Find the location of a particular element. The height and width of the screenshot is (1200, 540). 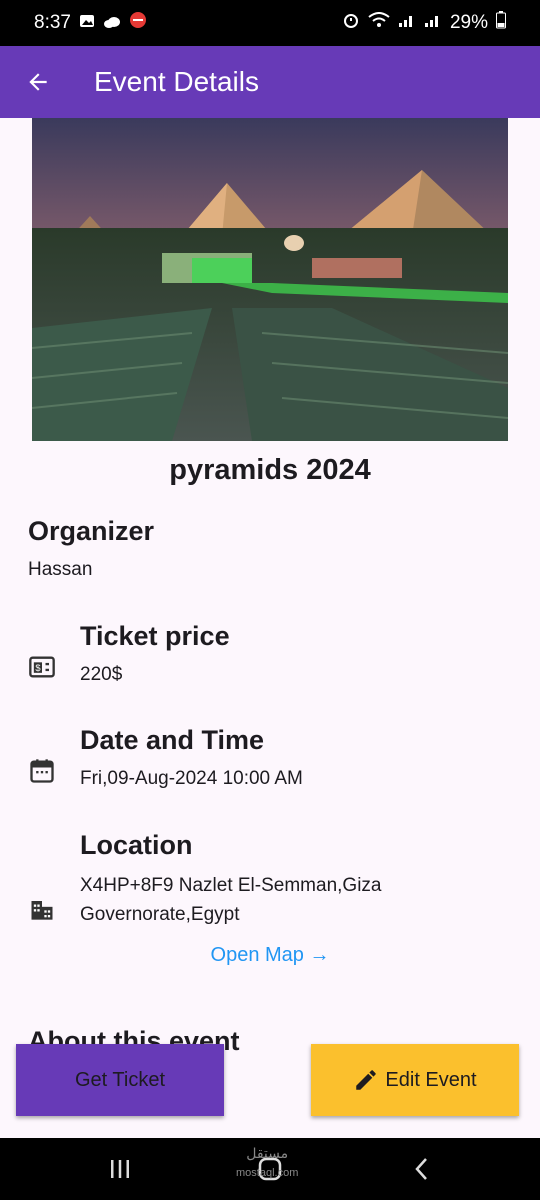

calendar-icon is located at coordinates (42, 771).